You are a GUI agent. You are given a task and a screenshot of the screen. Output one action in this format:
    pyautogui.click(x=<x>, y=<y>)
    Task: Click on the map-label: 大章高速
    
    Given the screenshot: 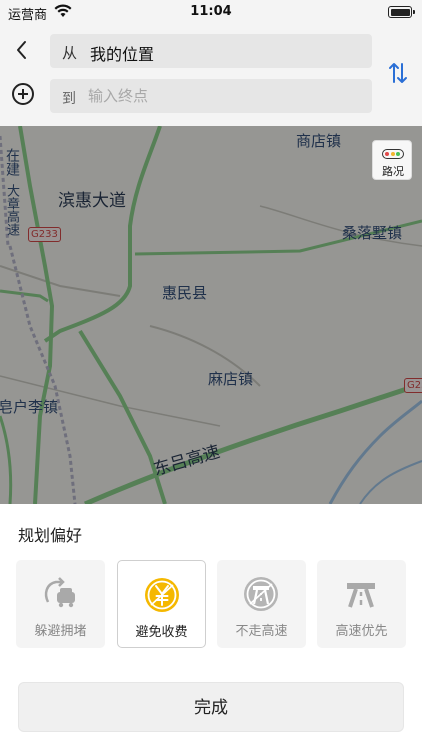 What is the action you would take?
    pyautogui.click(x=11, y=210)
    